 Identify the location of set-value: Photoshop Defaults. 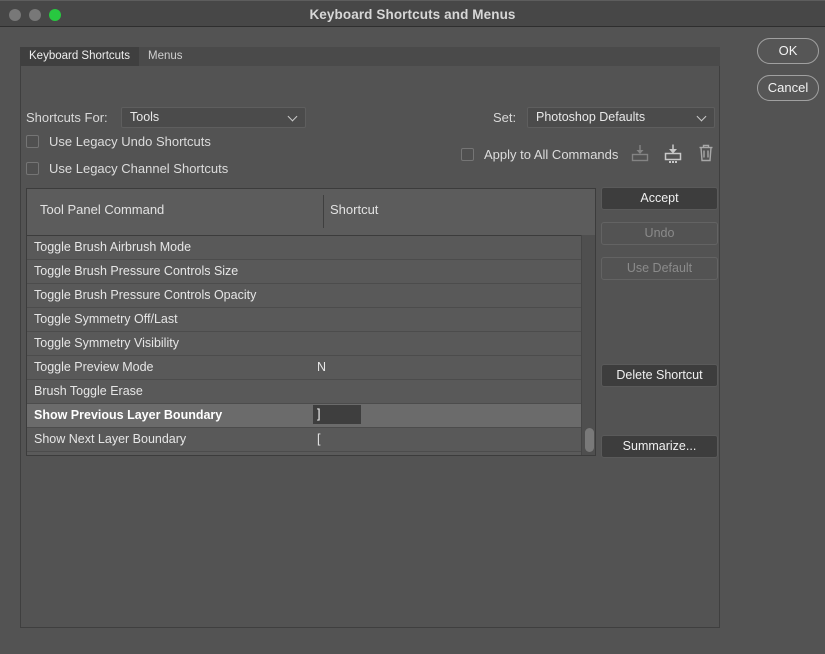
(591, 117).